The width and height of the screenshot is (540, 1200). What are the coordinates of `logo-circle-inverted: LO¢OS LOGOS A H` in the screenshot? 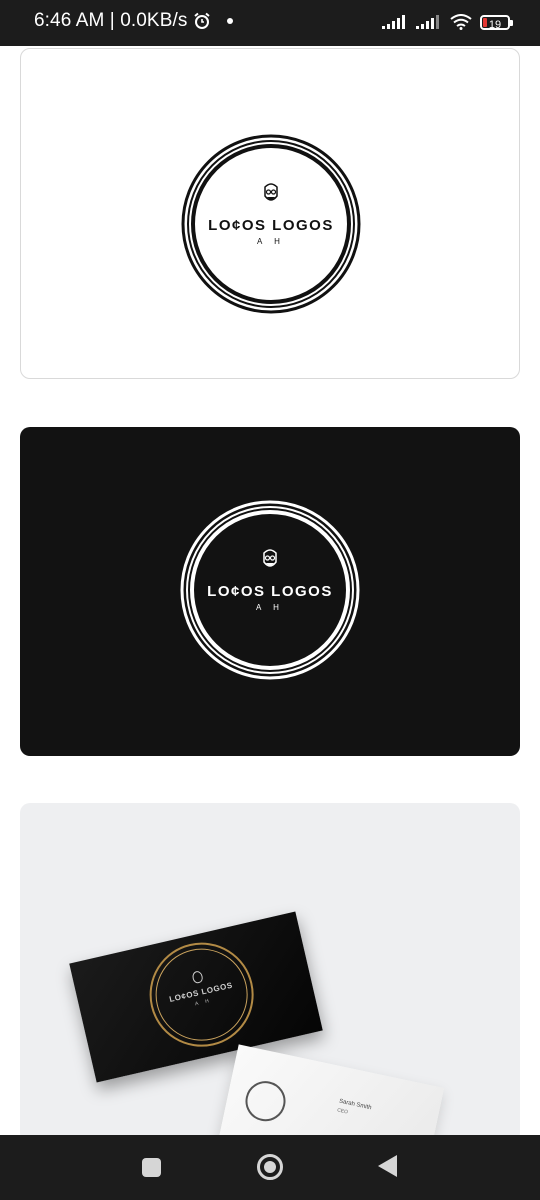 It's located at (270, 590).